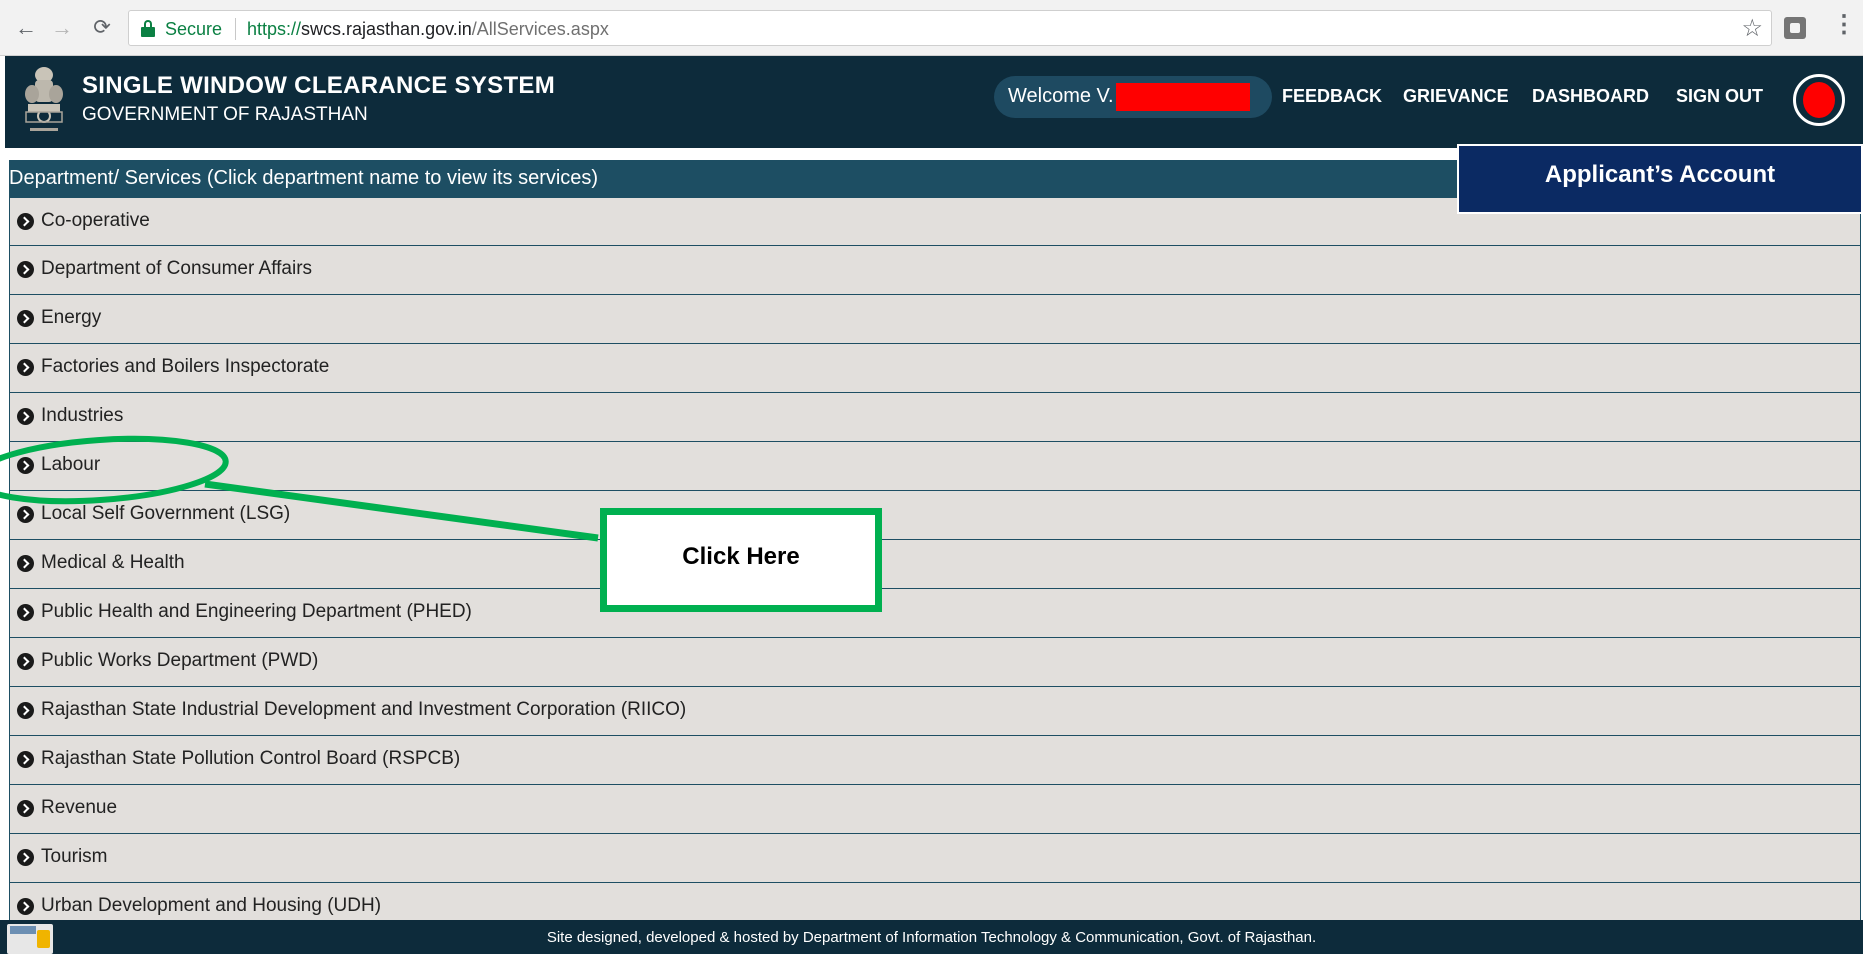  I want to click on department-label: Department of Consumer Affairs, so click(176, 269).